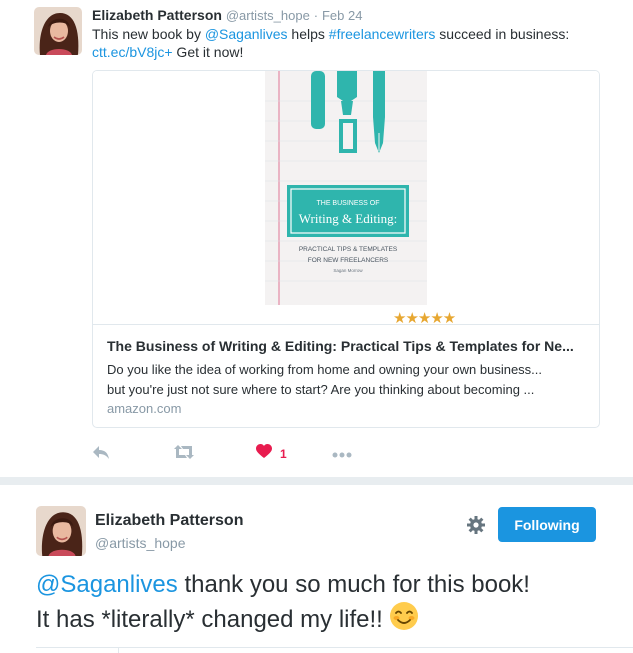 Image resolution: width=633 pixels, height=653 pixels. Describe the element at coordinates (209, 619) in the screenshot. I see `tweet-text-segment: It has *literally* changed my life!!` at that location.